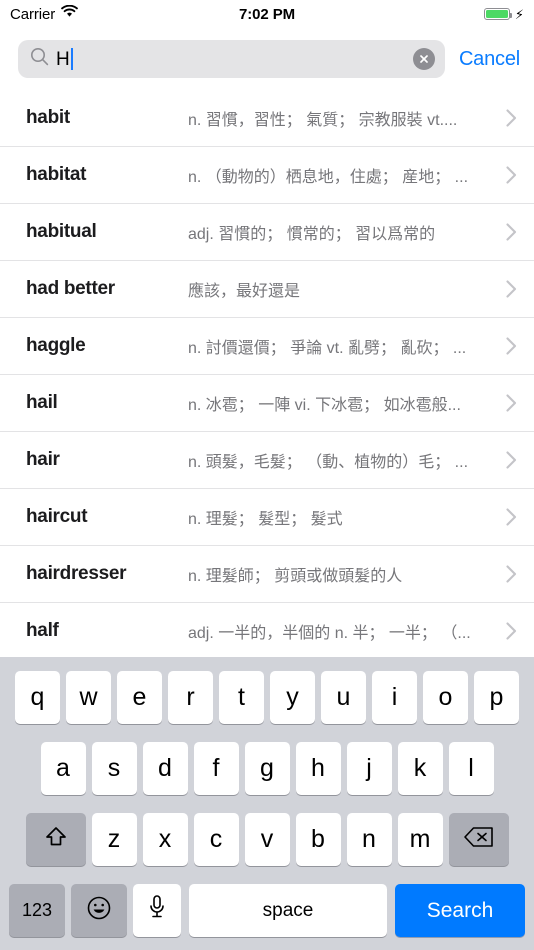 This screenshot has width=534, height=950. I want to click on key-b: b, so click(318, 839).